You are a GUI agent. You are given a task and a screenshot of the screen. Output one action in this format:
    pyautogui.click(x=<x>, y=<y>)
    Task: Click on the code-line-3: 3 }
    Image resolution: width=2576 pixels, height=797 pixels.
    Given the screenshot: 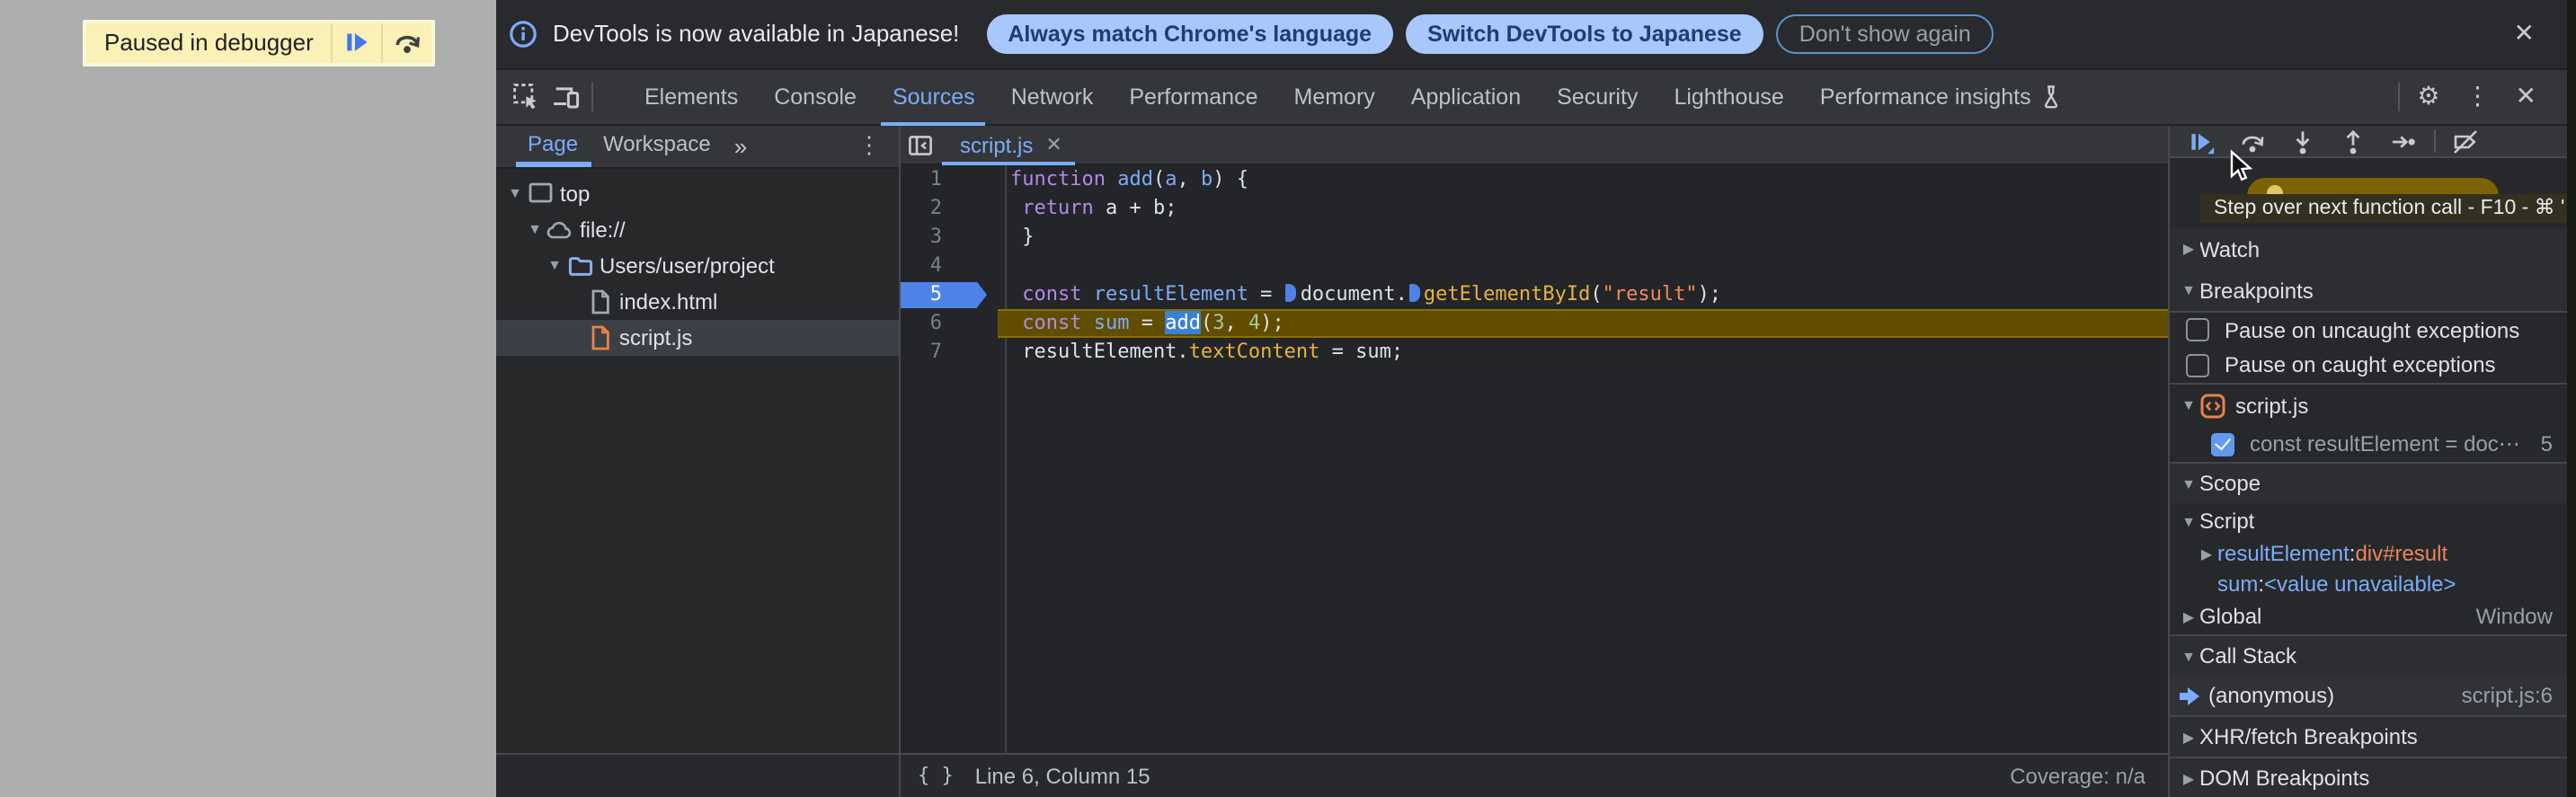 What is the action you would take?
    pyautogui.click(x=1533, y=237)
    